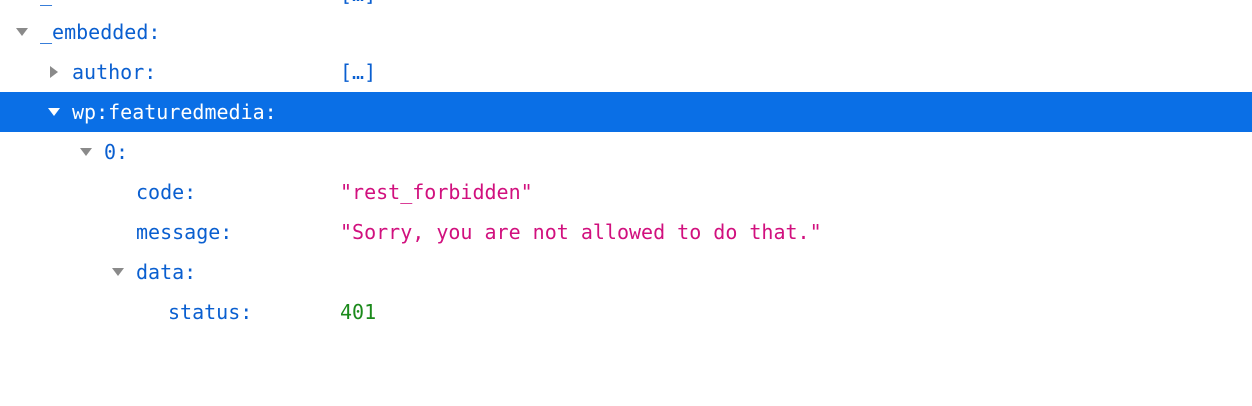  I want to click on collapsed-twisty-icon, so click(54, 72).